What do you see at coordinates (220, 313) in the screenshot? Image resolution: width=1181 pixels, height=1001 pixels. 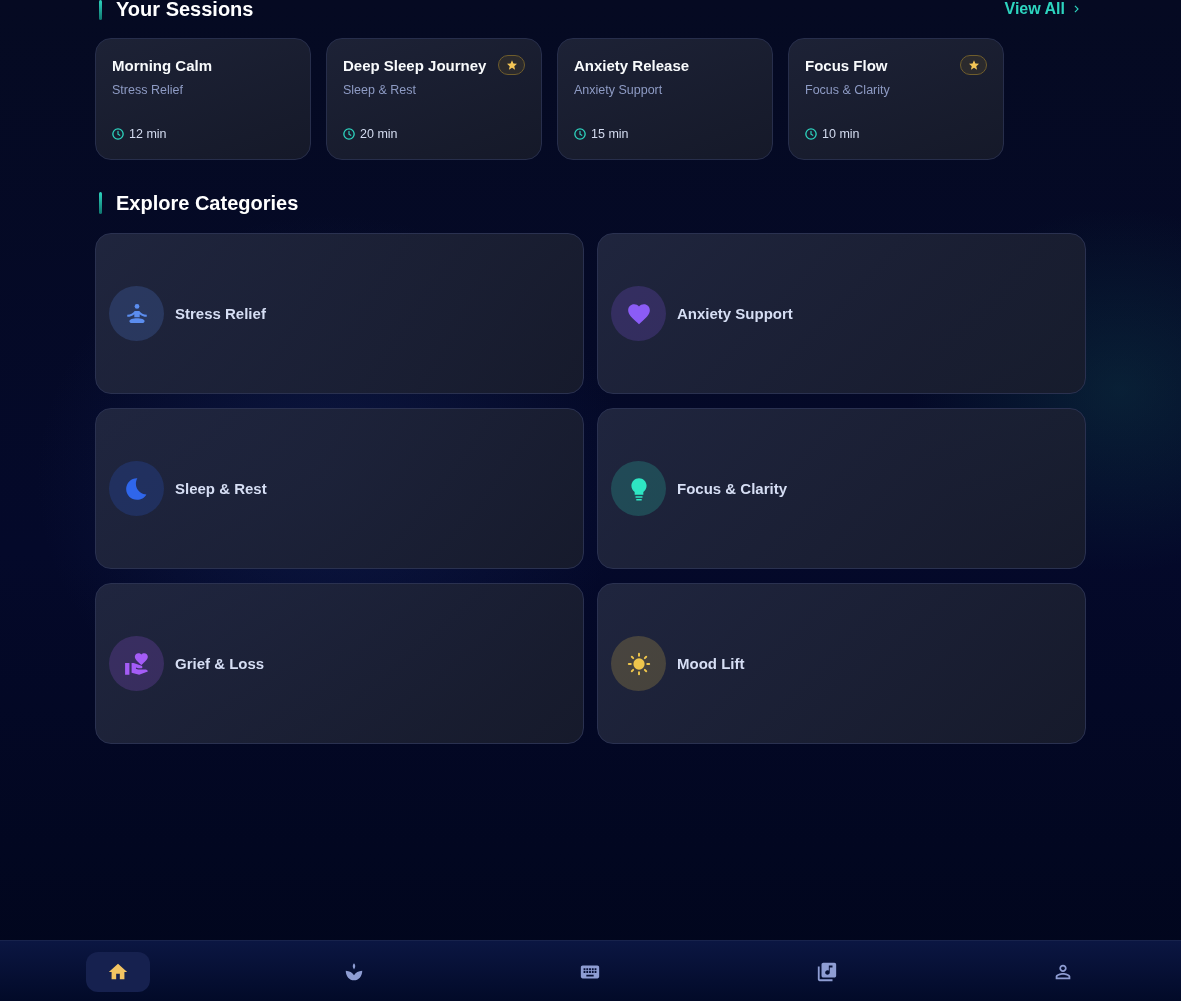 I see `category-label: Stress Relief` at bounding box center [220, 313].